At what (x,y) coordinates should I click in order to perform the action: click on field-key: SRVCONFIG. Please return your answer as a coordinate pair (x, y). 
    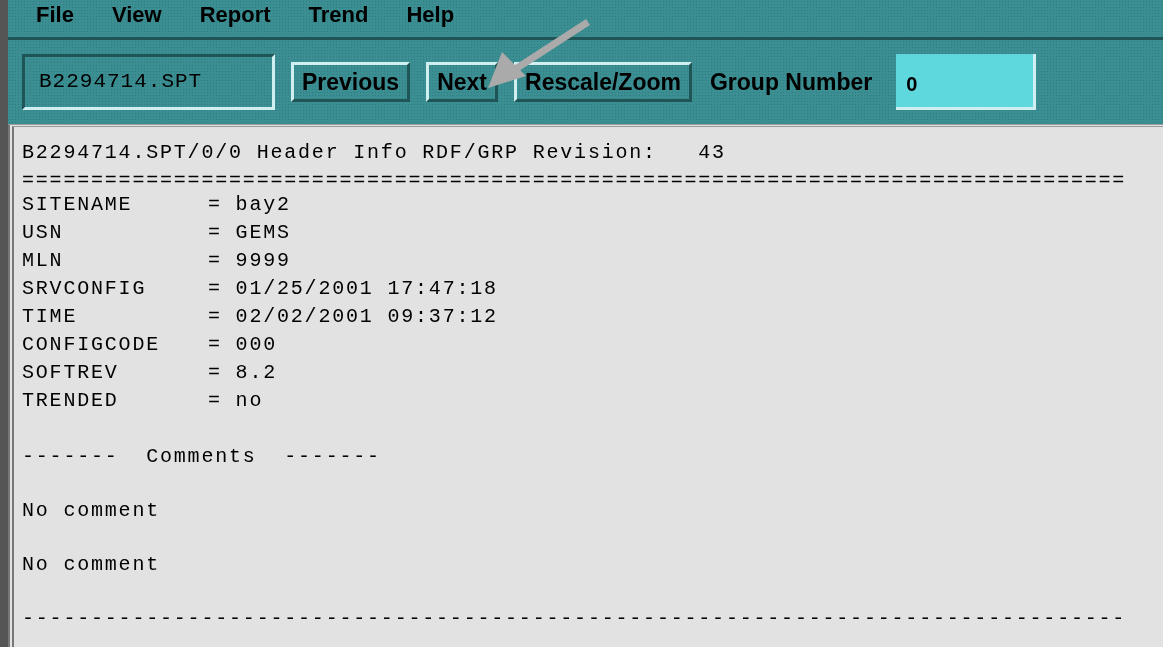
    Looking at the image, I should click on (115, 289).